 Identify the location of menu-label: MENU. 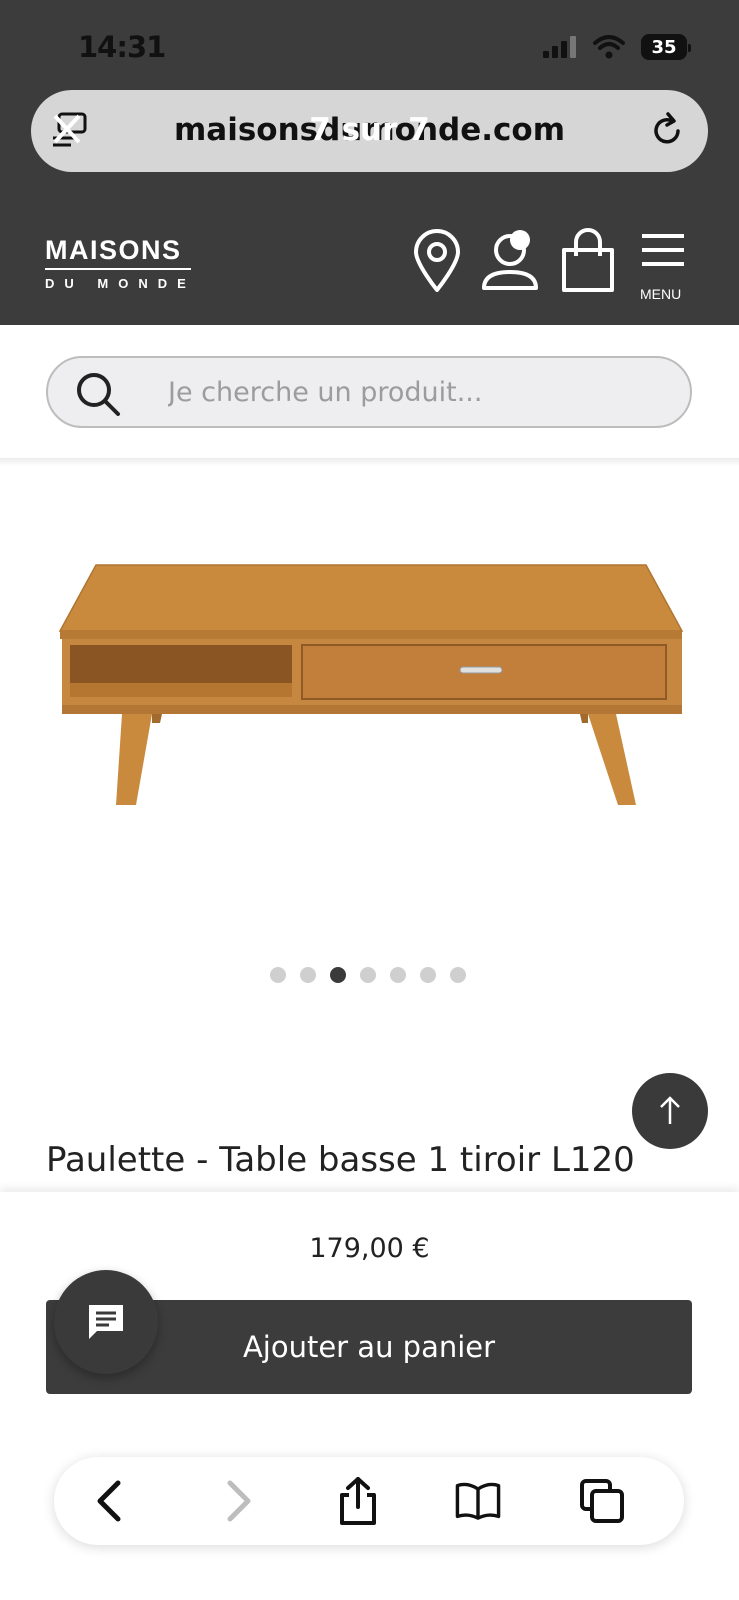
(660, 294).